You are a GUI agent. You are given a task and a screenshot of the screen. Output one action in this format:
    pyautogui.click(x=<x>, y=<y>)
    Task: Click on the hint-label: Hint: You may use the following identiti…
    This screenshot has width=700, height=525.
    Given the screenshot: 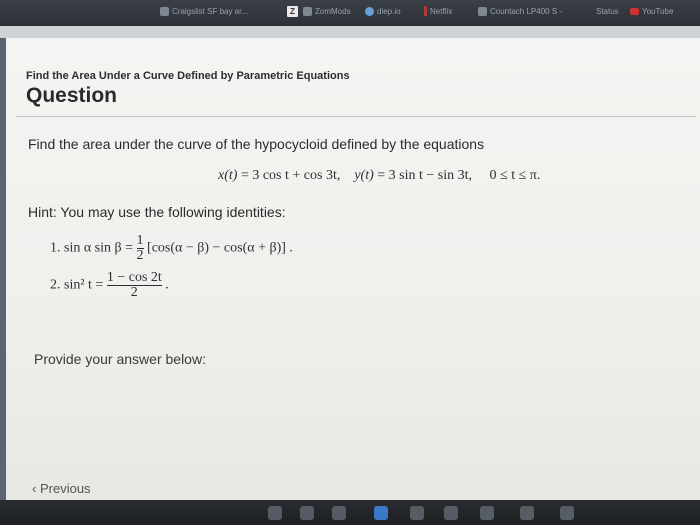 What is the action you would take?
    pyautogui.click(x=157, y=212)
    